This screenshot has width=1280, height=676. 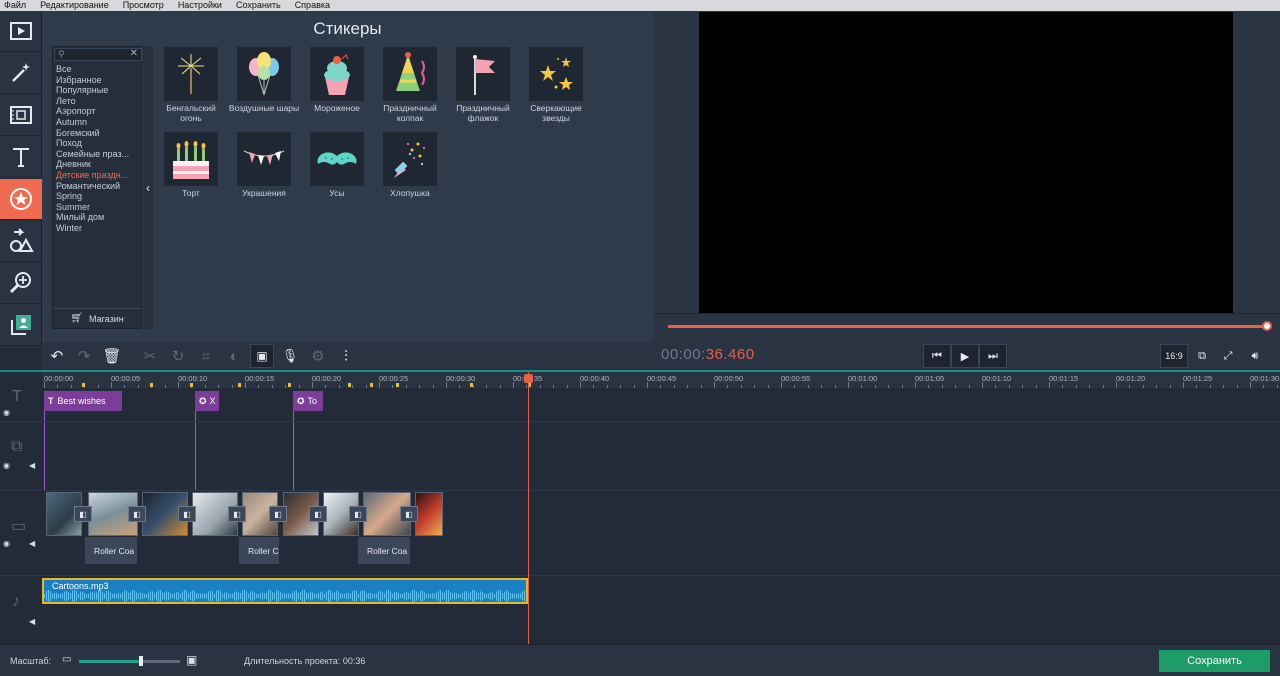 I want to click on undo-button: ↶, so click(x=57, y=356).